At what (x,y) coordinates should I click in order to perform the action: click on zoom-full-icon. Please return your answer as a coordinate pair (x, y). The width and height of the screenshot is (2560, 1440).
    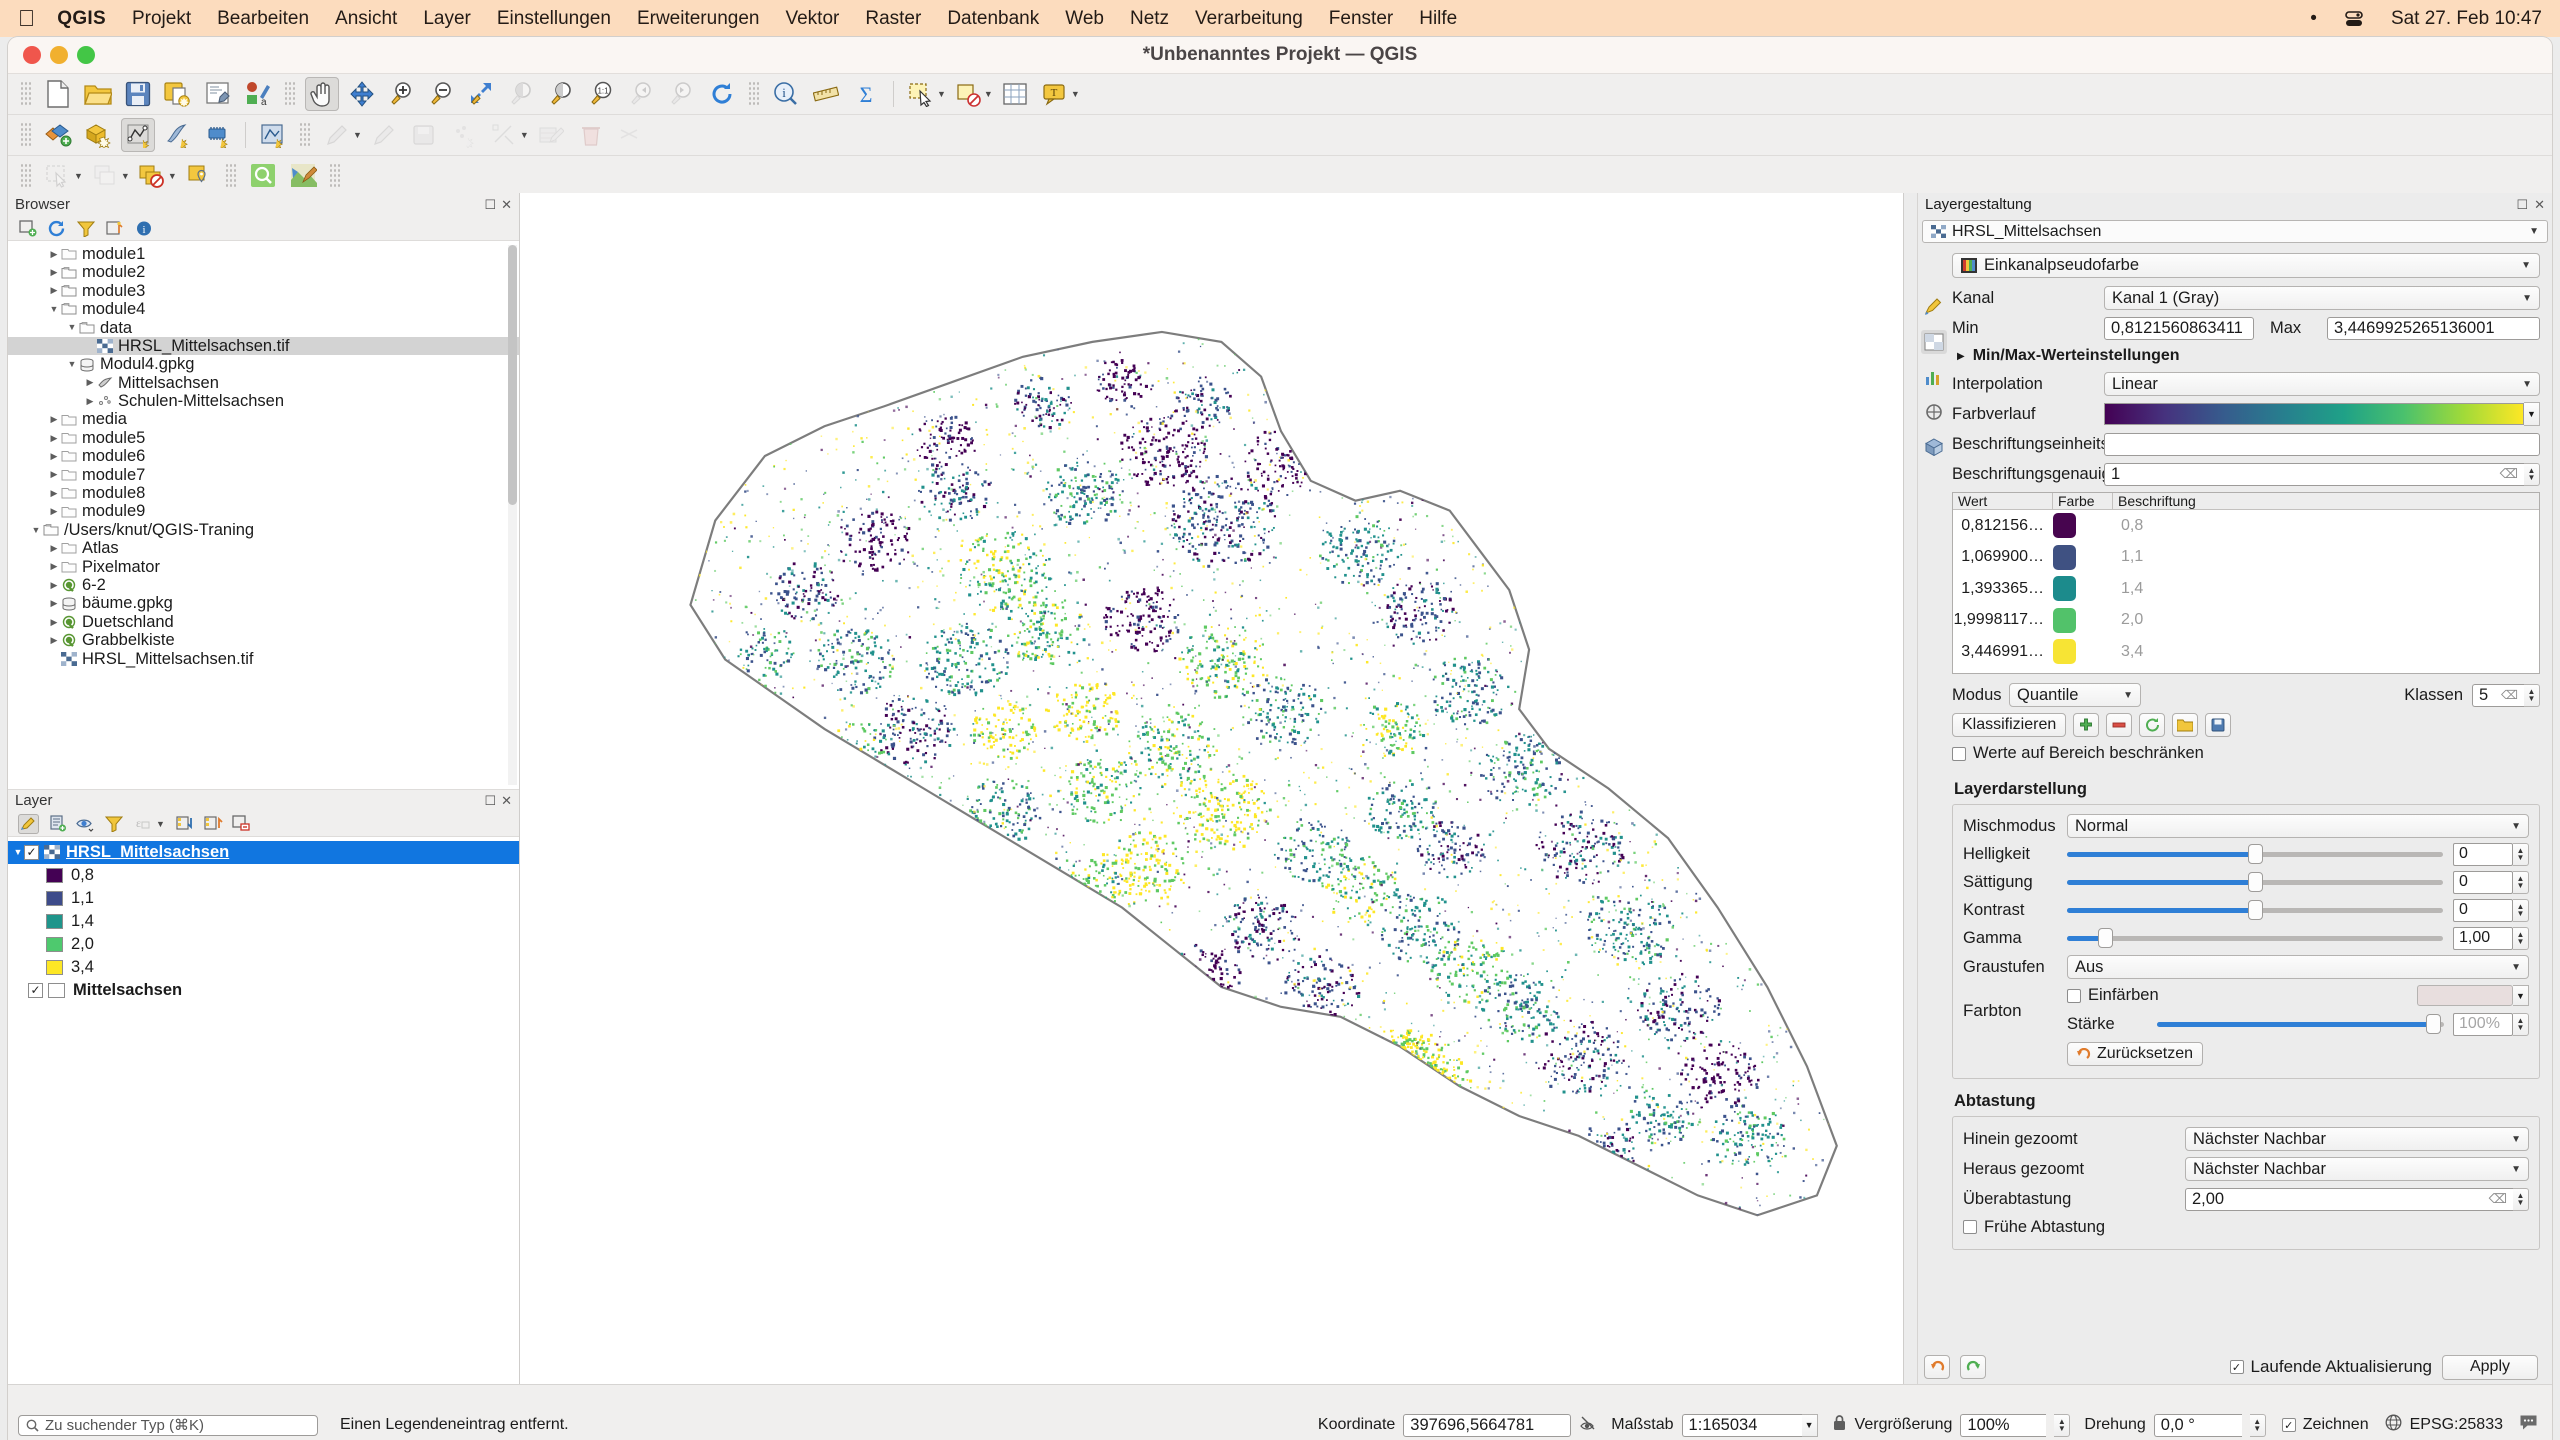
    Looking at the image, I should click on (482, 94).